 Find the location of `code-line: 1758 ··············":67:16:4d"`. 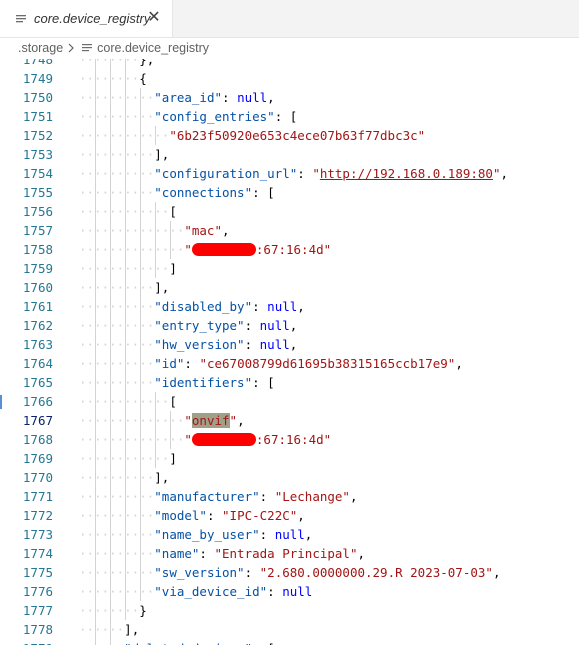

code-line: 1758 ··············":67:16:4d" is located at coordinates (289, 249).